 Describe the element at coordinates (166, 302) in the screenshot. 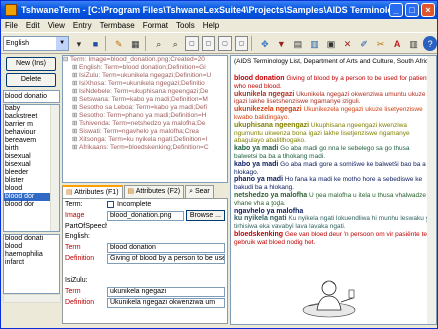

I see `zulu-definition-field: Ukunikela ngegazi okwenziwa um` at that location.